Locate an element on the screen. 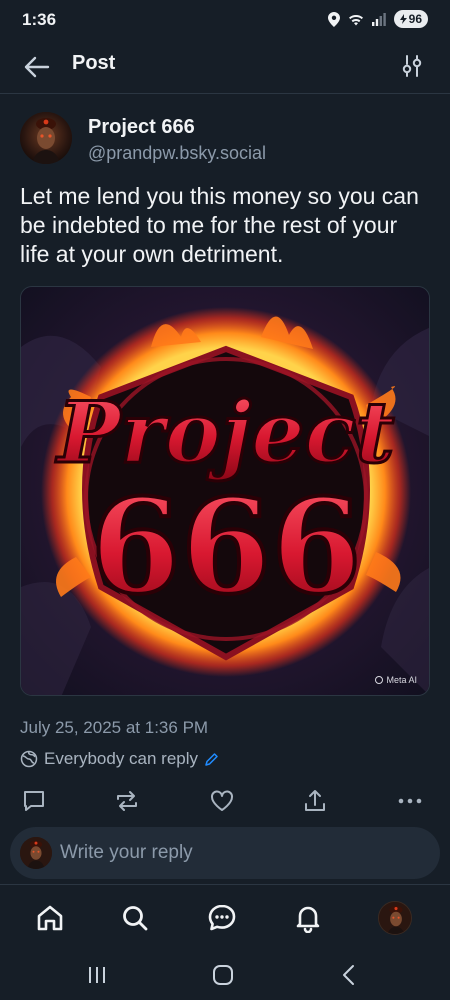 The height and width of the screenshot is (1000, 450). system-back-button is located at coordinates (349, 975).